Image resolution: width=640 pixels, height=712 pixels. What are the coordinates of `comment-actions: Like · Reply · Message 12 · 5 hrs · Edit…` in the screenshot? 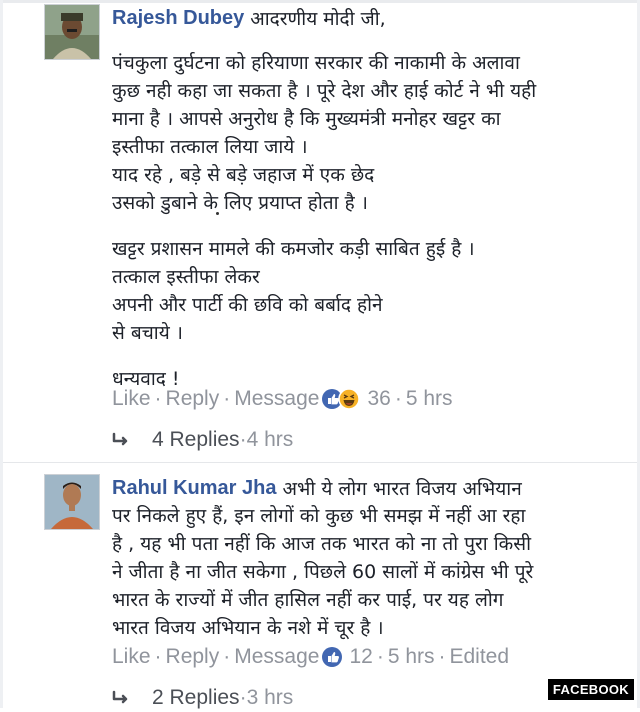 It's located at (311, 657).